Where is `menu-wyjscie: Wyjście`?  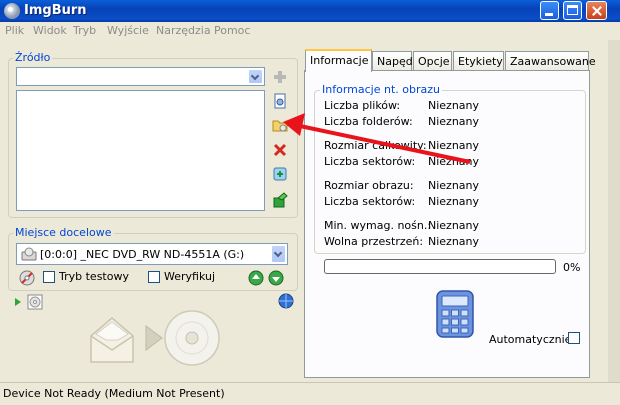 menu-wyjscie: Wyjście is located at coordinates (128, 30).